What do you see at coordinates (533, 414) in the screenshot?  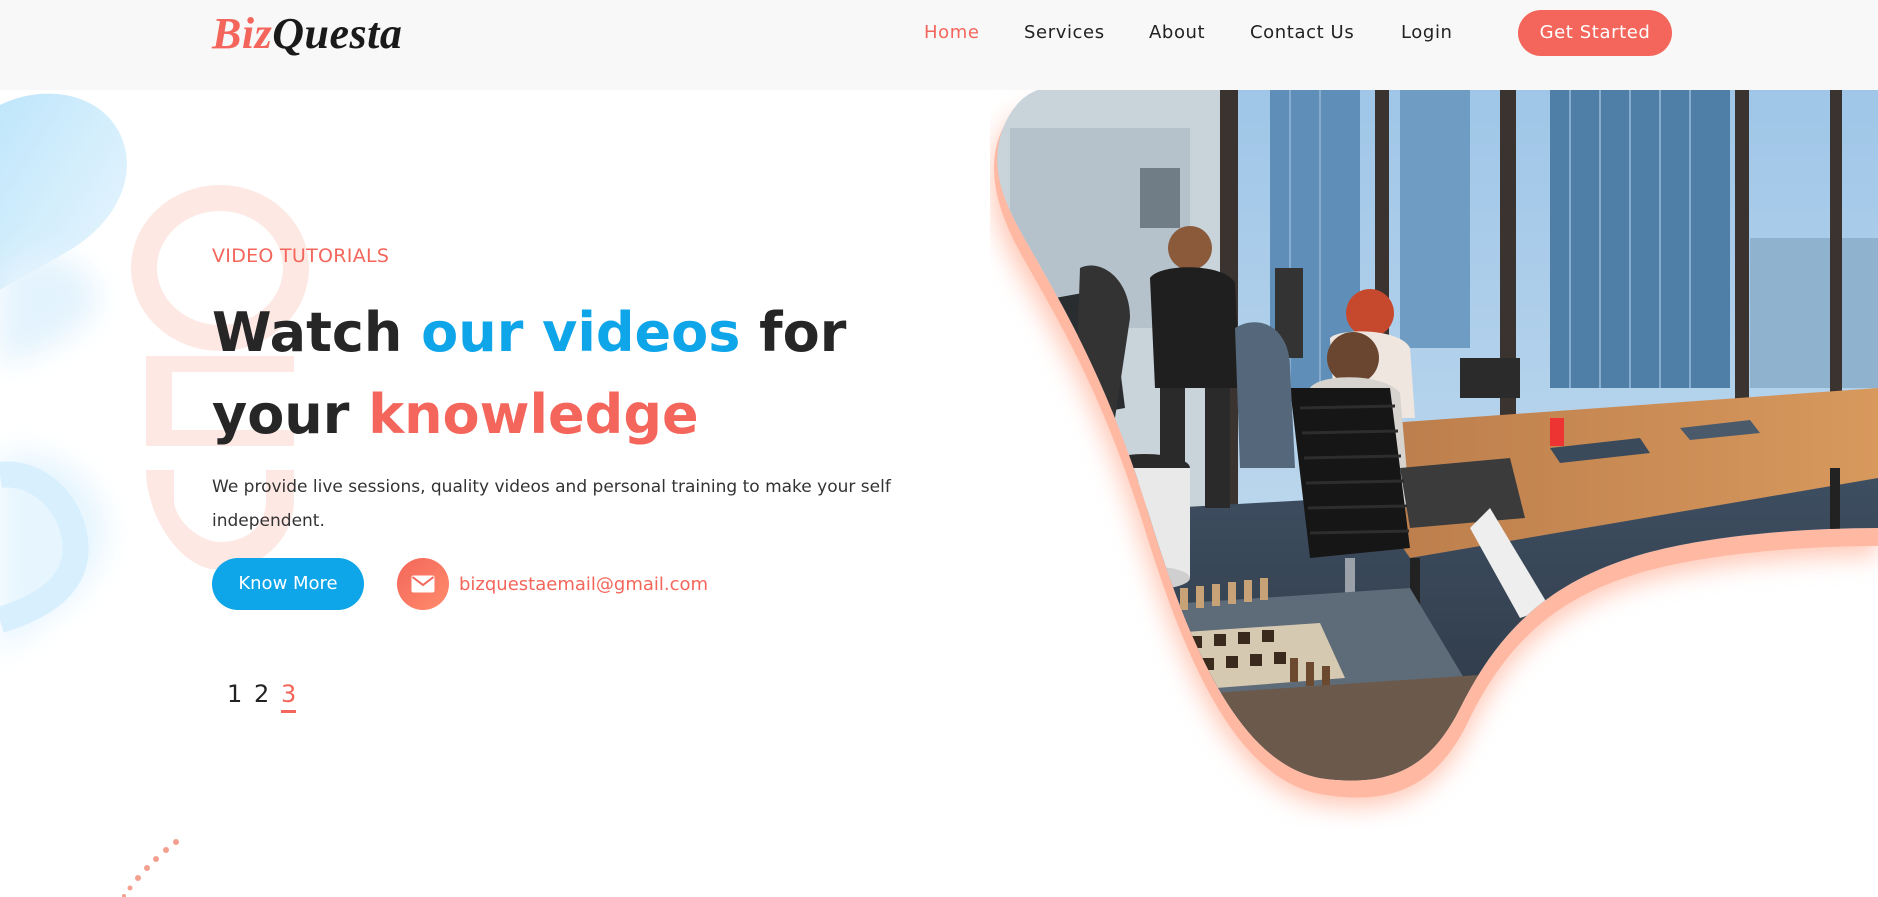 I see `headline-highlight-coral: knowledge` at bounding box center [533, 414].